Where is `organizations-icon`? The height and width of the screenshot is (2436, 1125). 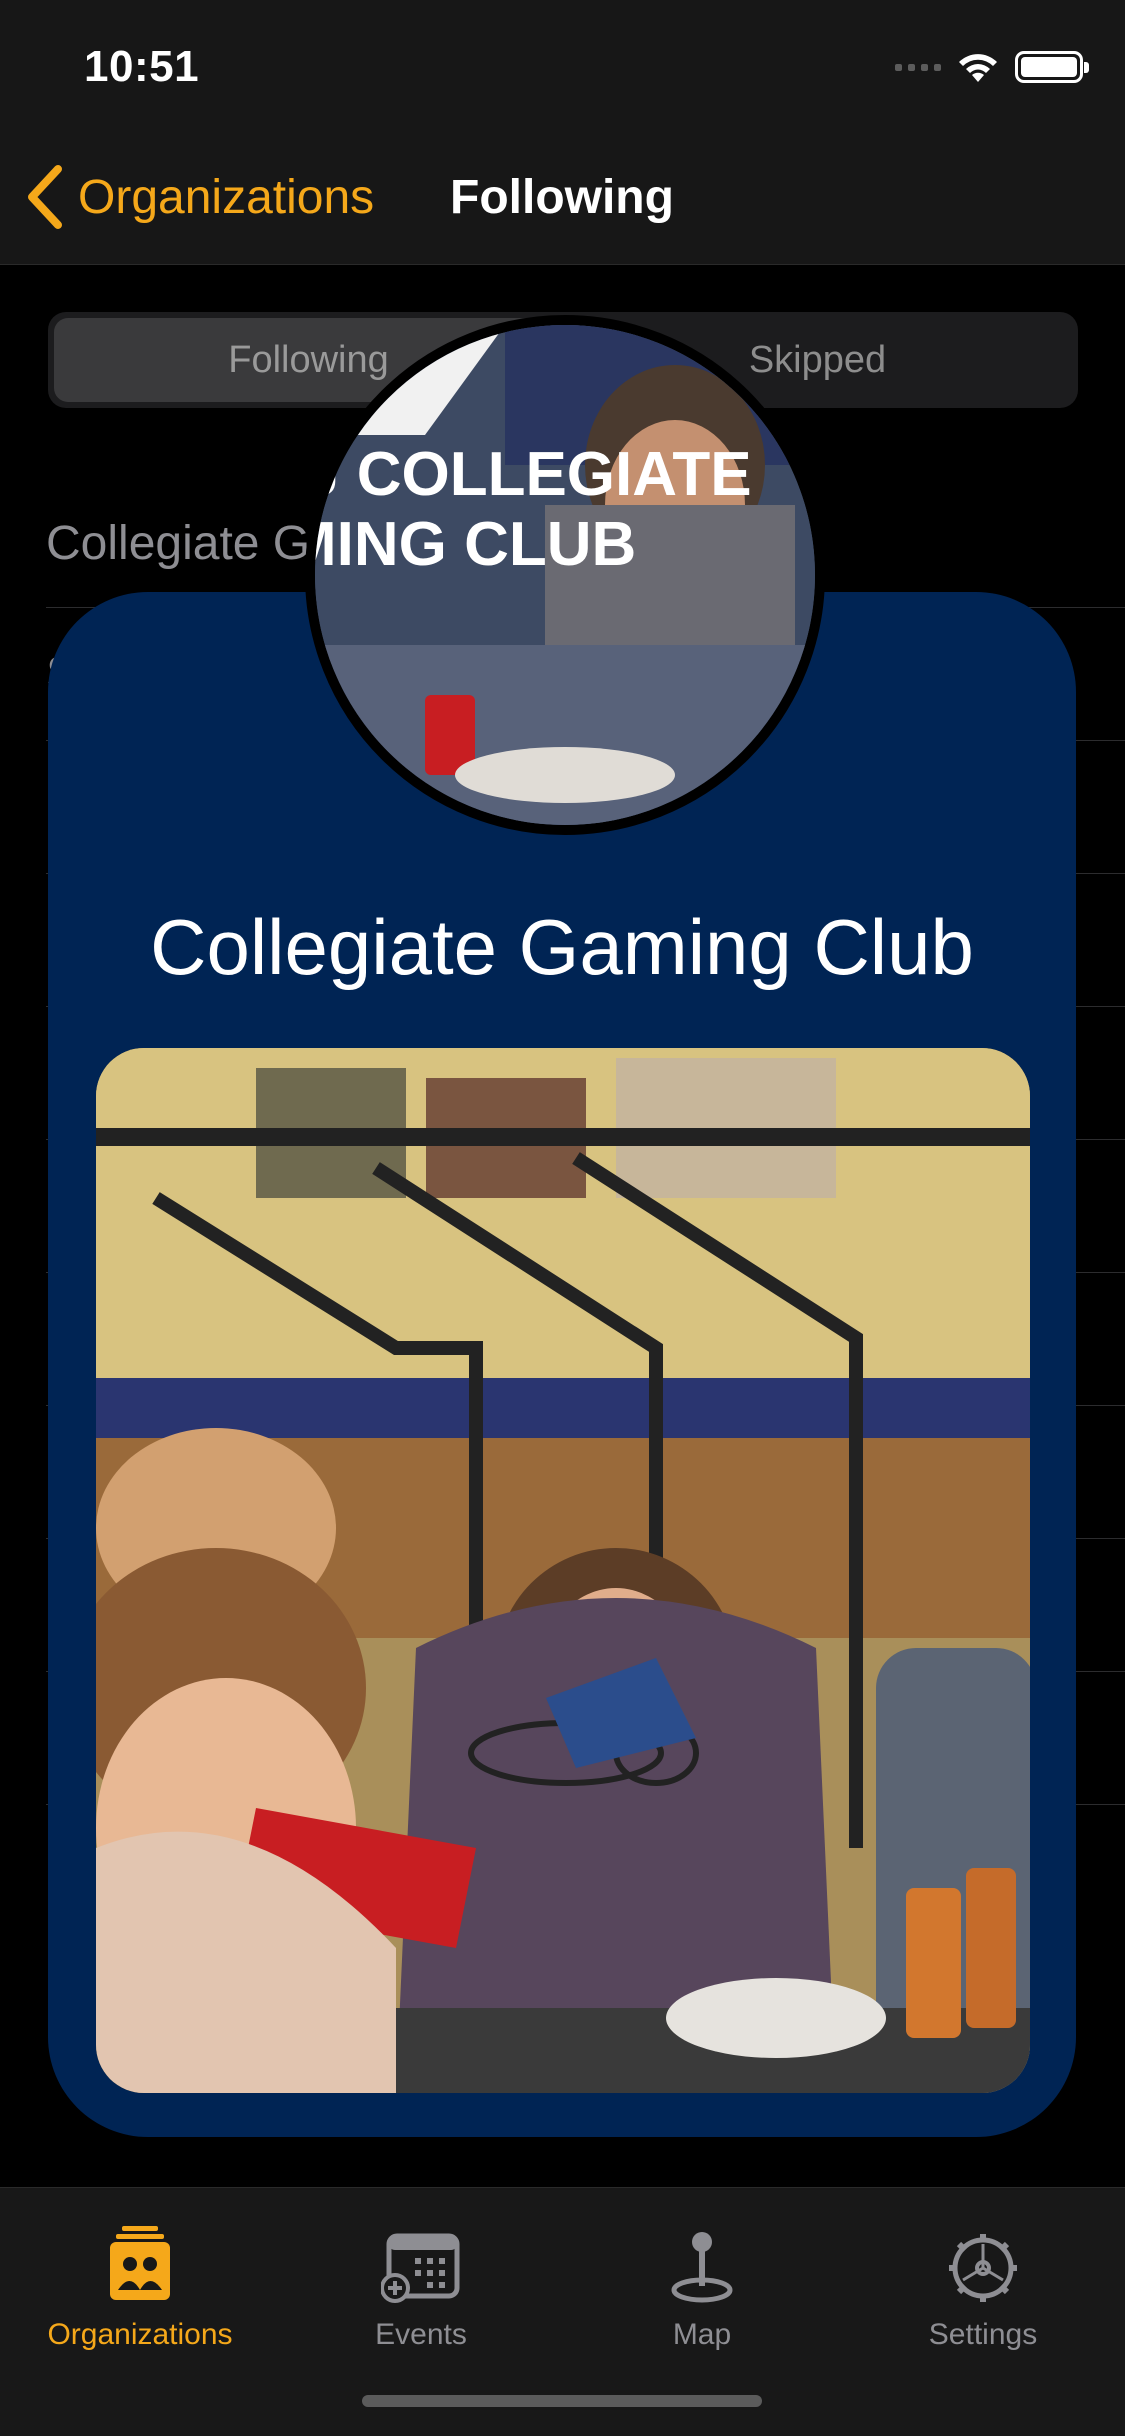
organizations-icon is located at coordinates (140, 2264).